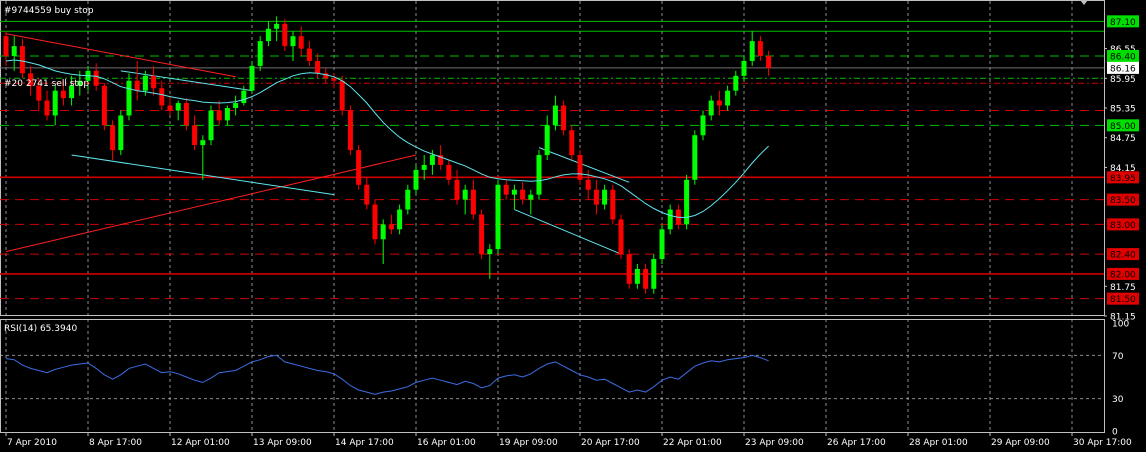 The width and height of the screenshot is (1146, 452). What do you see at coordinates (1102, 443) in the screenshot?
I see `time-axis-label: 30 Apr 17:00` at bounding box center [1102, 443].